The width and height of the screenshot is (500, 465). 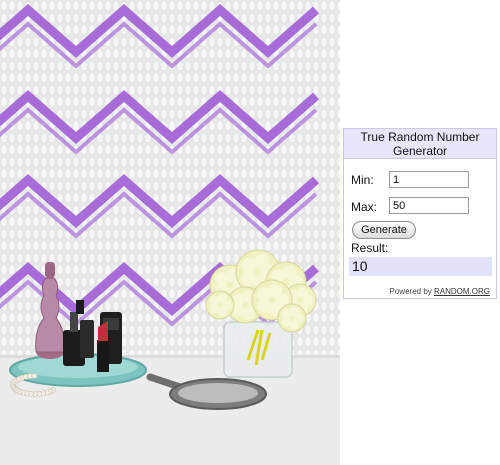 I want to click on max-input, so click(x=429, y=205).